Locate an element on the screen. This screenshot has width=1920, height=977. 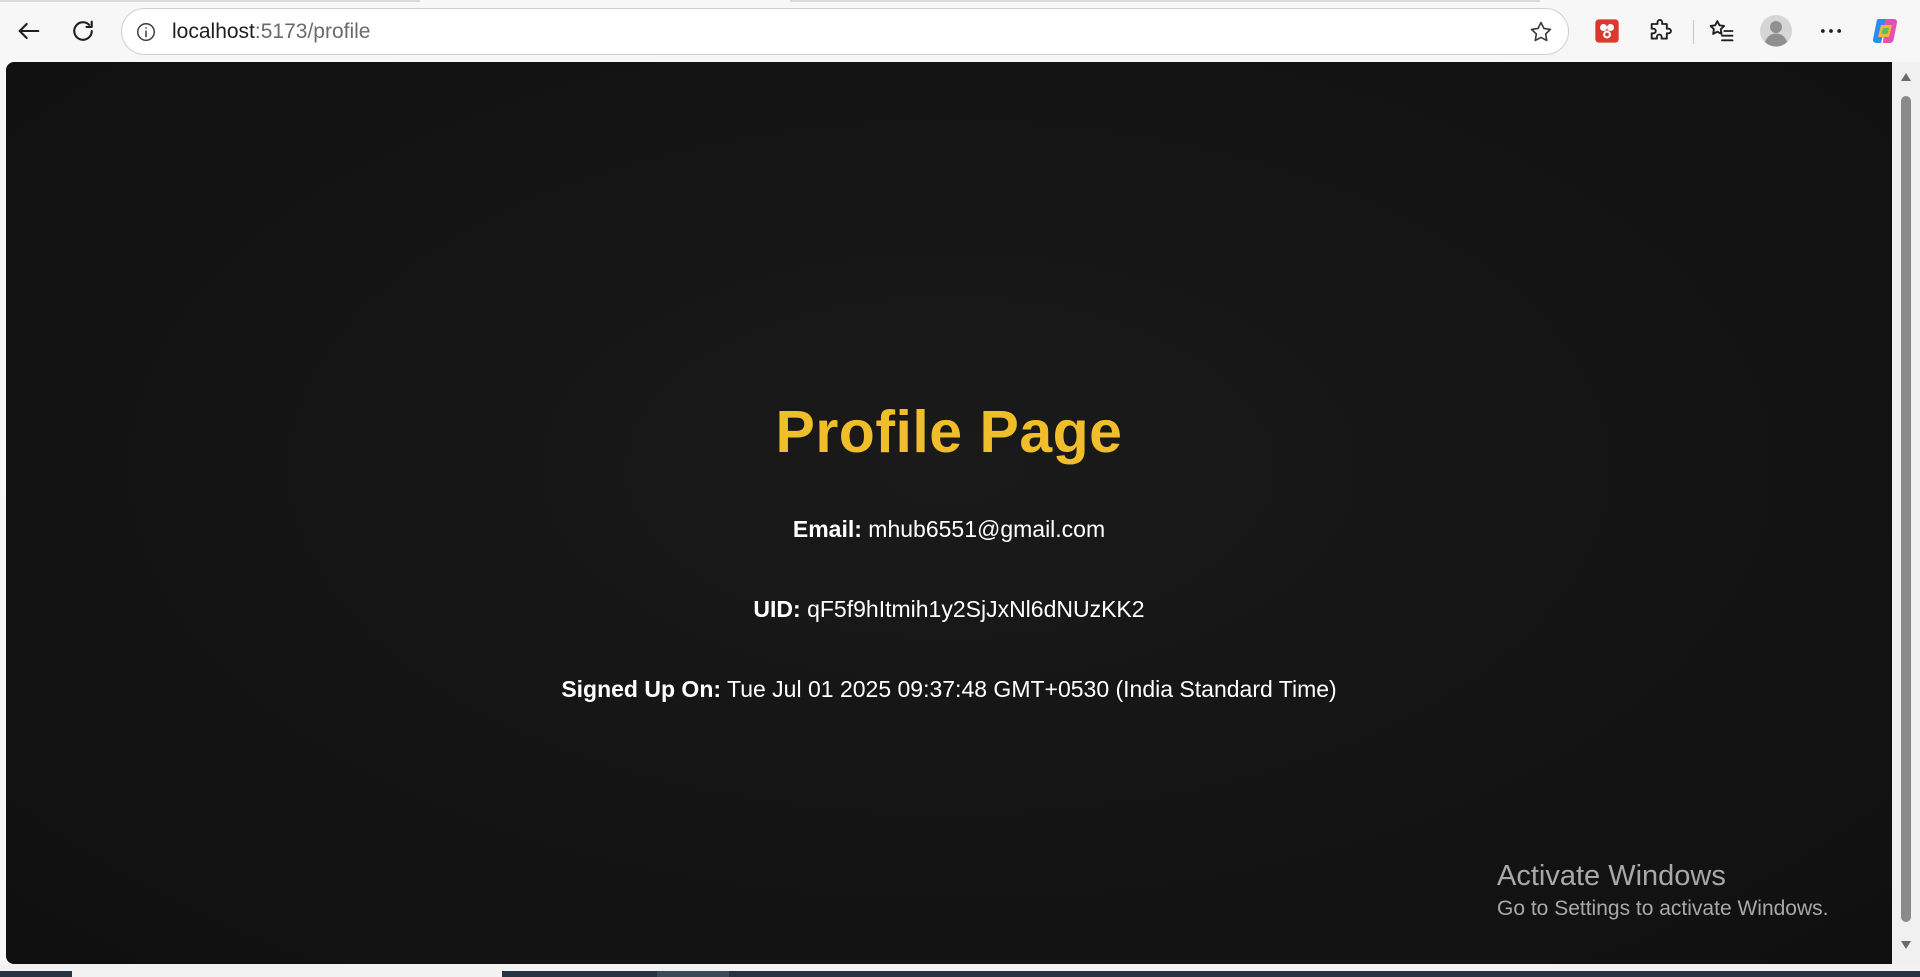
reload-icon is located at coordinates (83, 31).